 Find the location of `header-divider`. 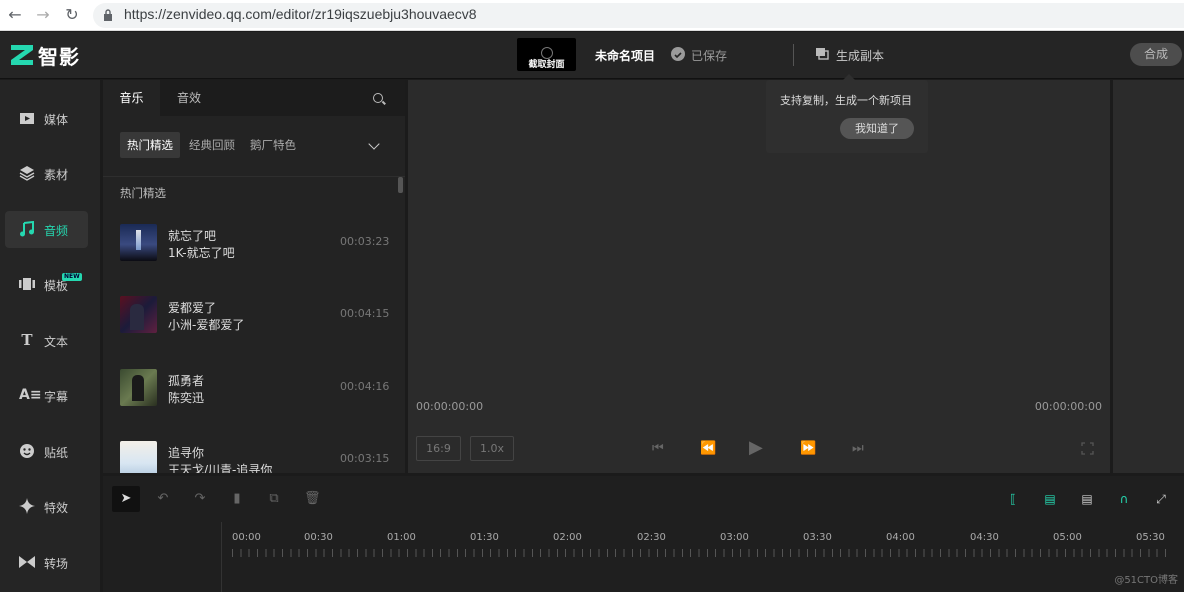

header-divider is located at coordinates (793, 55).